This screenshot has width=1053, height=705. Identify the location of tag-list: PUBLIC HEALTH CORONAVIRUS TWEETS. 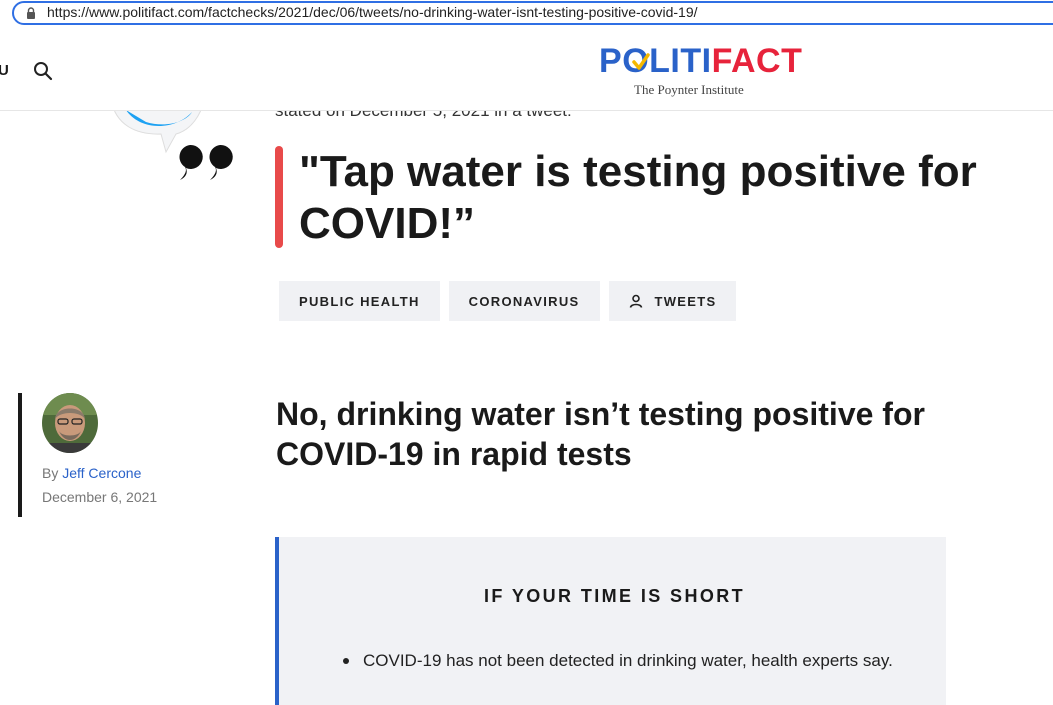
(508, 301).